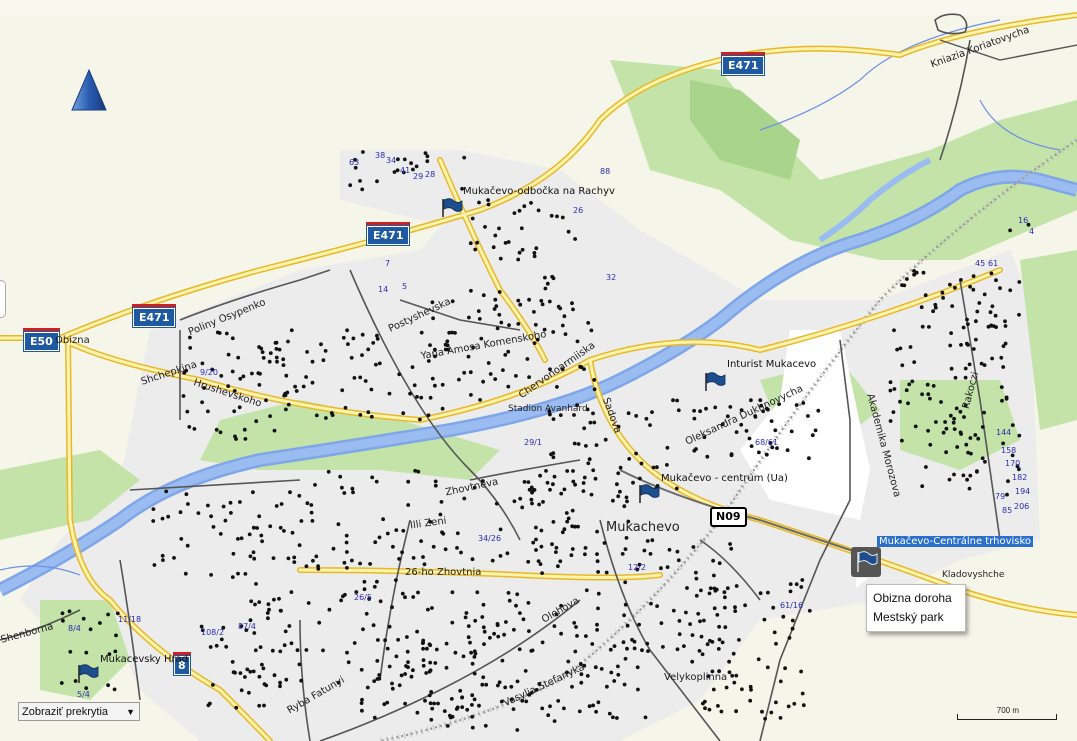  What do you see at coordinates (539, 191) in the screenshot?
I see `poi-label: Mukačevo-odbočka na Rachyv` at bounding box center [539, 191].